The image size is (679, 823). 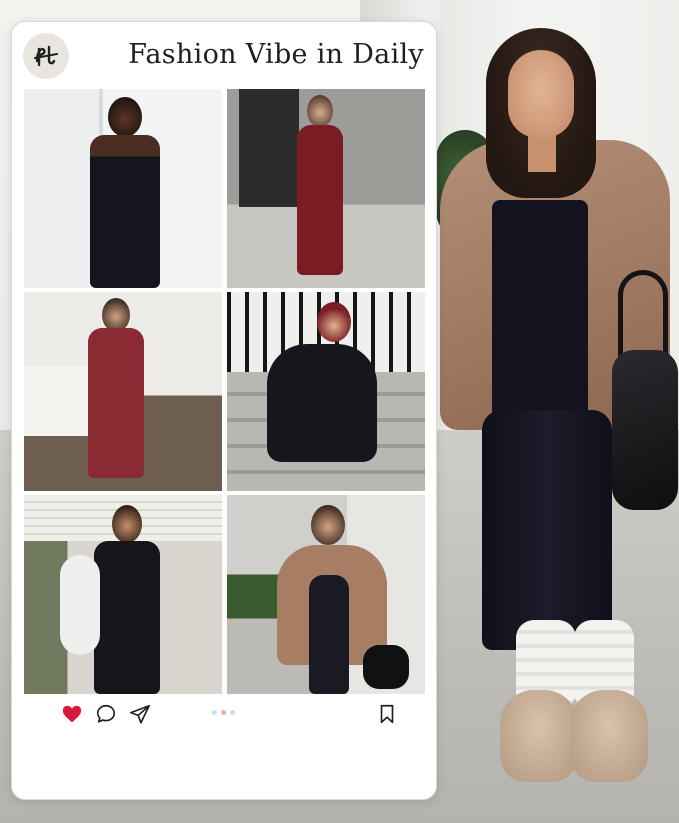 What do you see at coordinates (645, 430) in the screenshot?
I see `model-bag` at bounding box center [645, 430].